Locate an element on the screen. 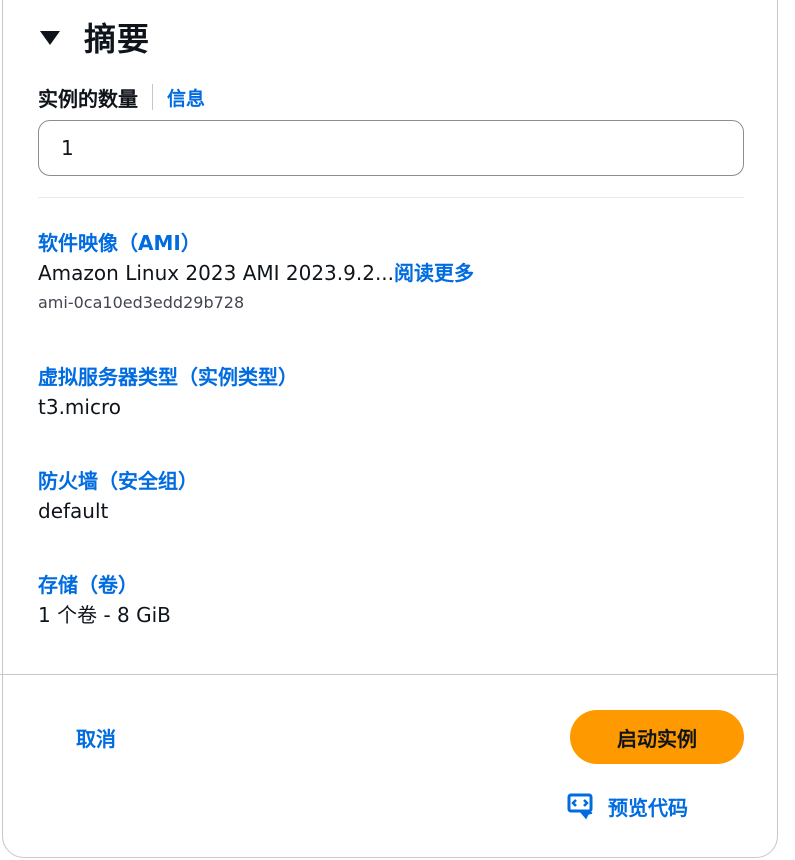 This screenshot has height=860, width=795. summary-header: 摘要 is located at coordinates (95, 37).